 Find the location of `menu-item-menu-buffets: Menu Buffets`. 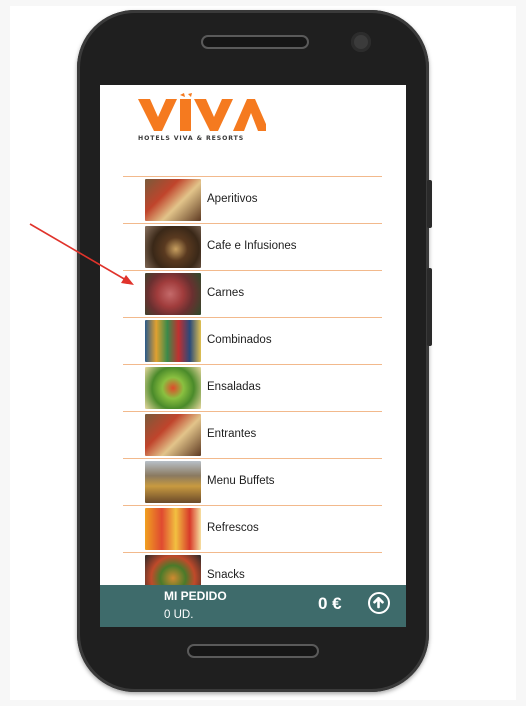

menu-item-menu-buffets: Menu Buffets is located at coordinates (252, 481).